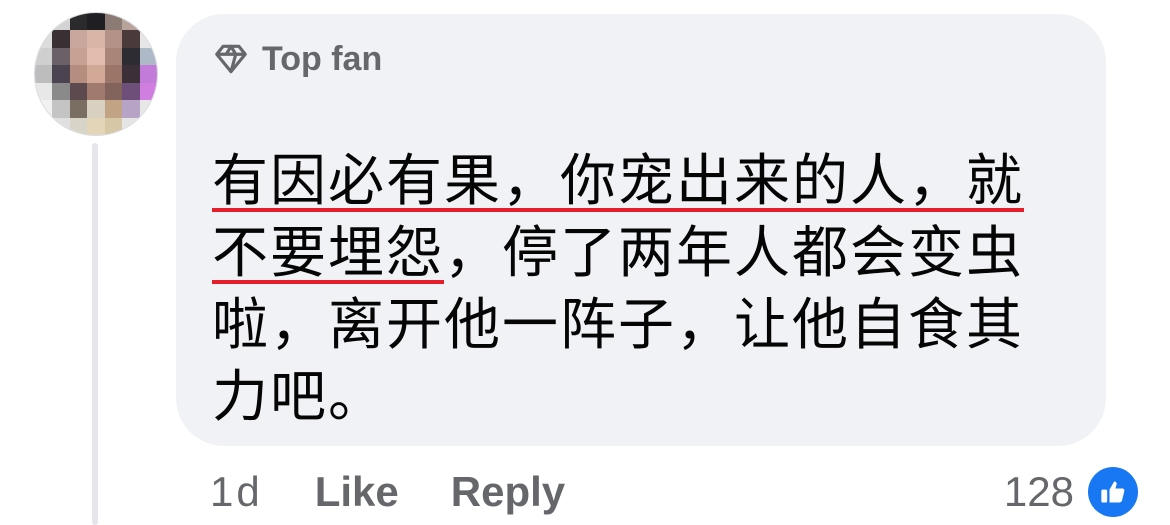  What do you see at coordinates (618, 181) in the screenshot?
I see `underlined-text: 有因必有果，你宠出来的人，就` at bounding box center [618, 181].